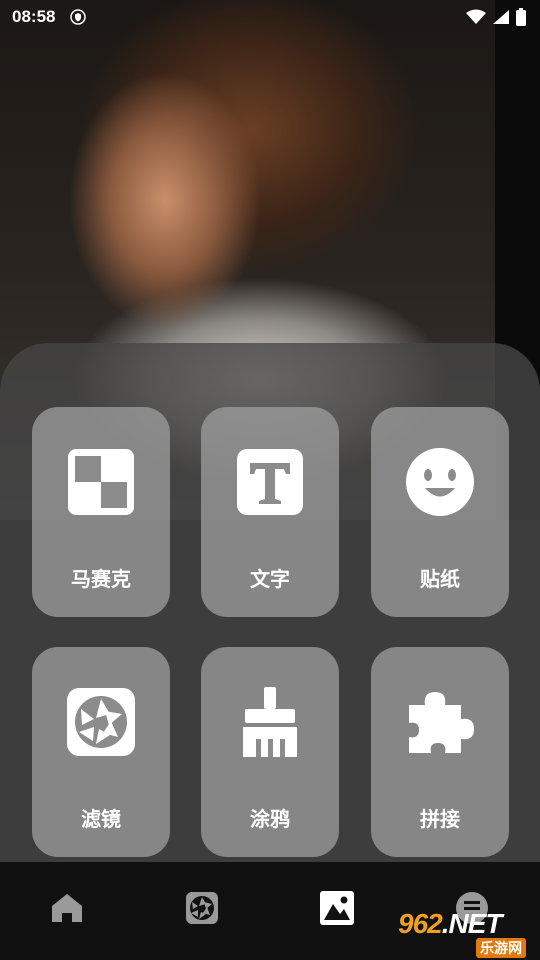 Image resolution: width=540 pixels, height=960 pixels. I want to click on tool-text: 文字, so click(270, 512).